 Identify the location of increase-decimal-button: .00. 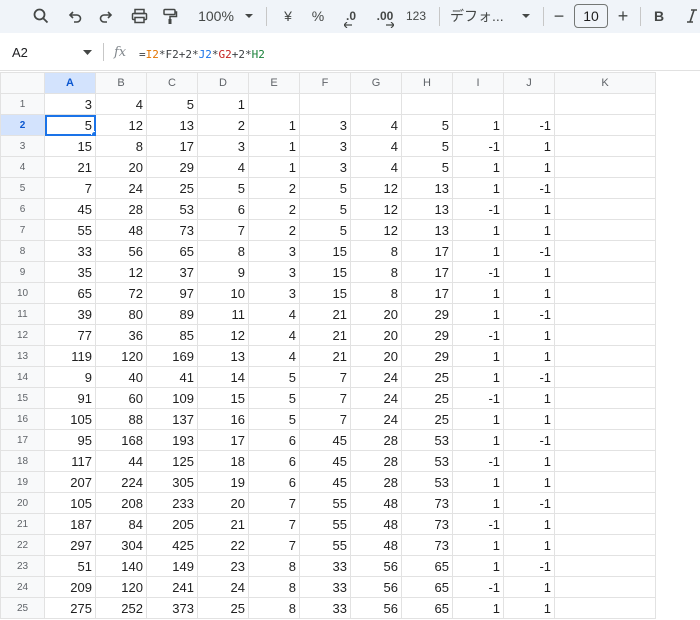
(385, 16).